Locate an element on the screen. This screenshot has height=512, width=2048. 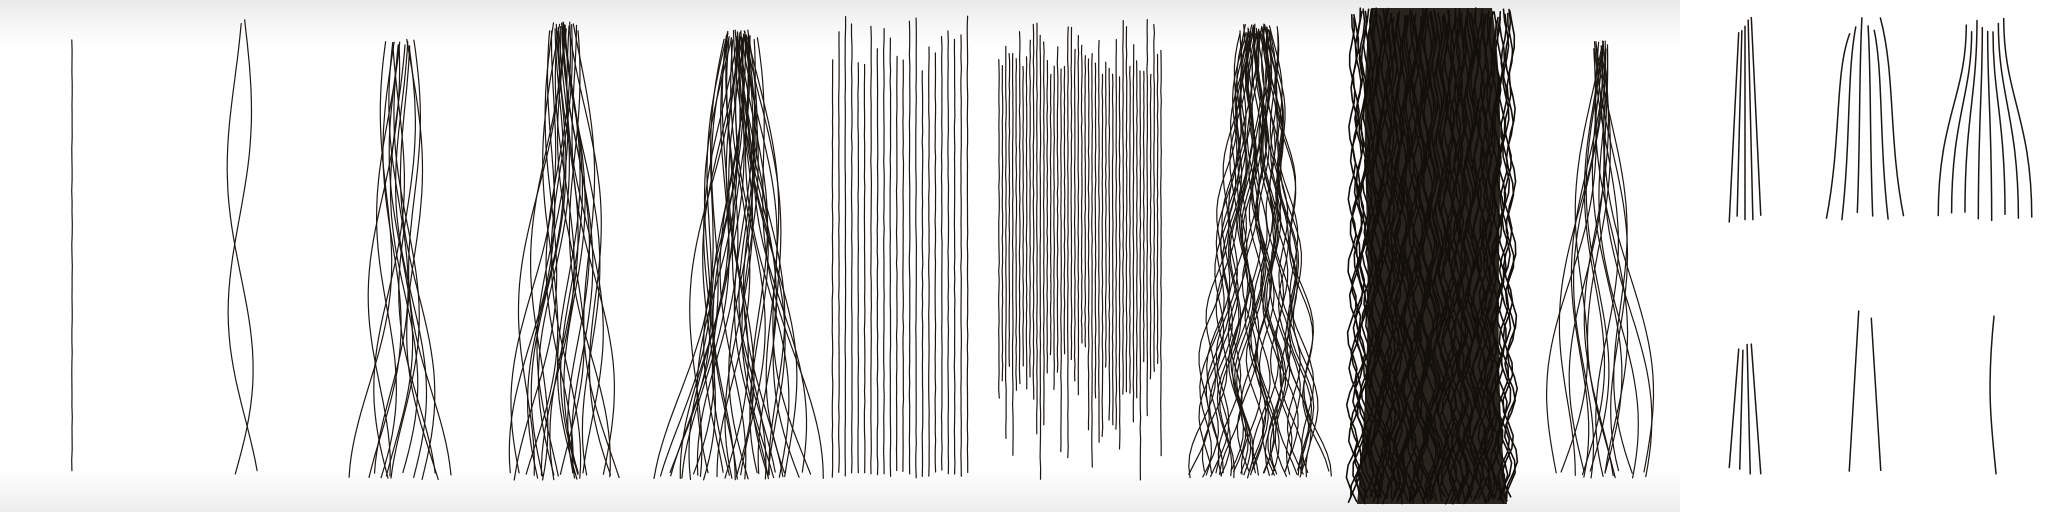
thumb-fanned-curves is located at coordinates (1985, 118).